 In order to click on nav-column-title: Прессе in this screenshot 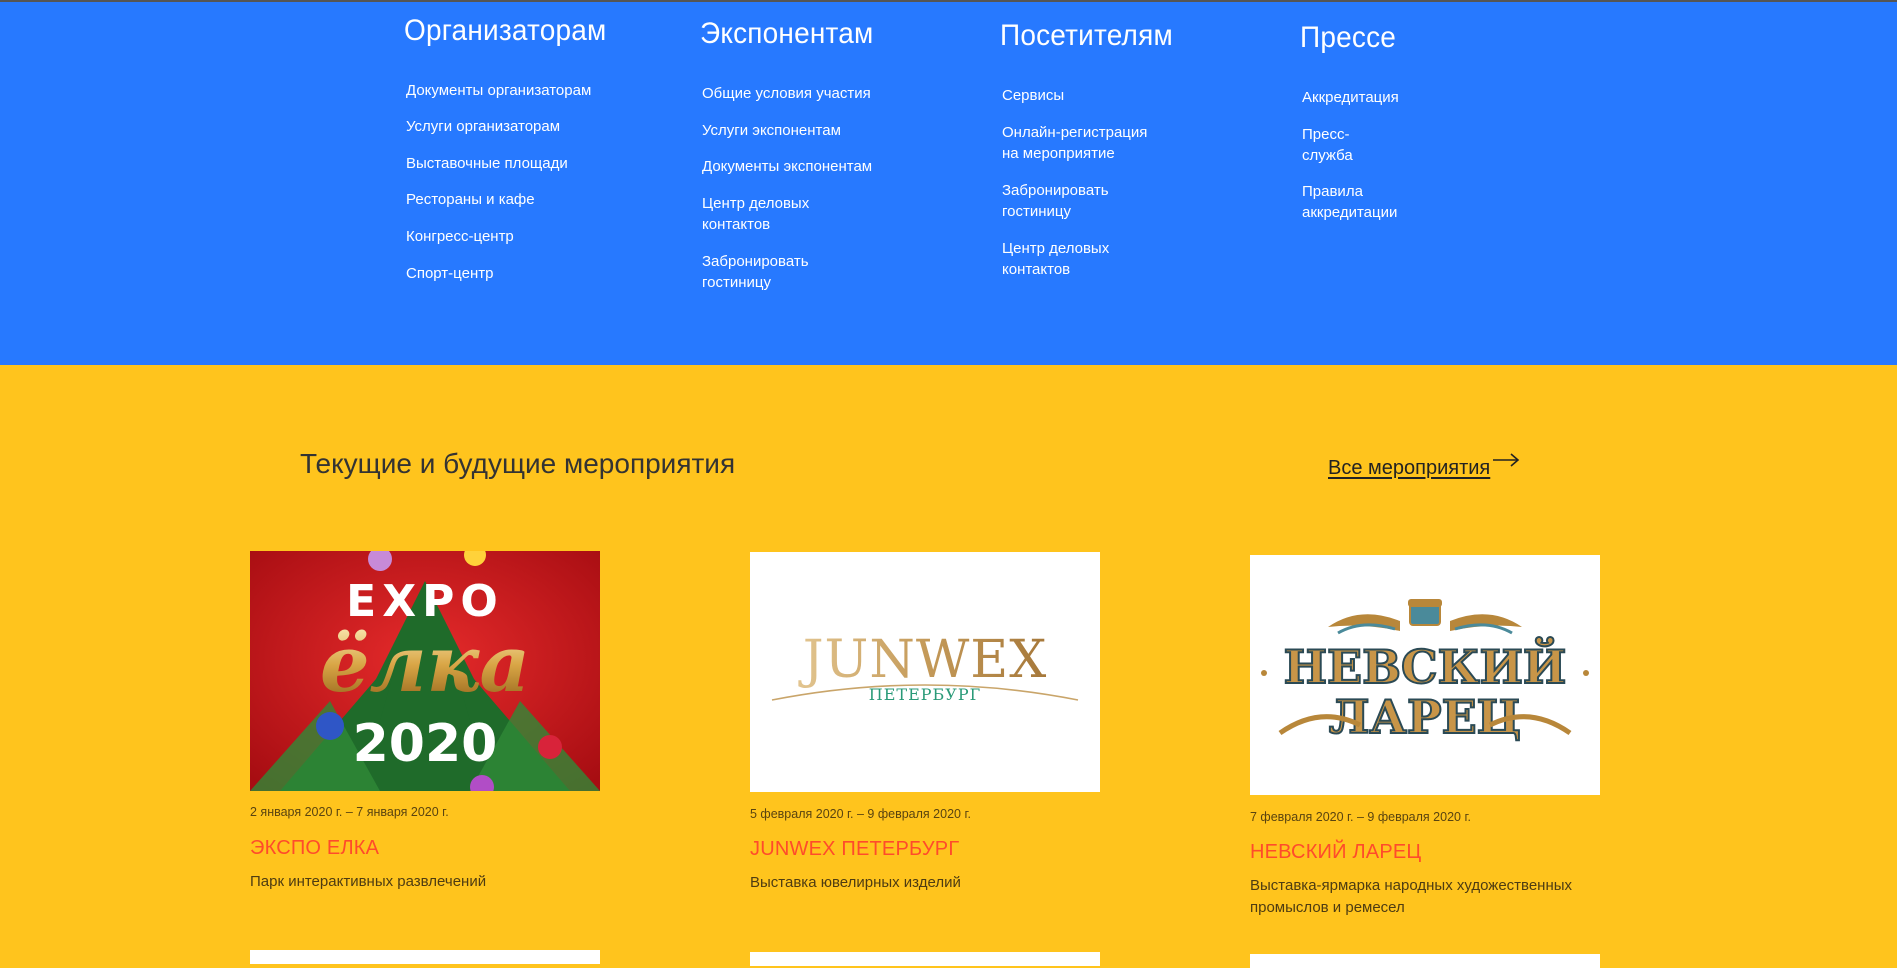, I will do `click(1348, 37)`.